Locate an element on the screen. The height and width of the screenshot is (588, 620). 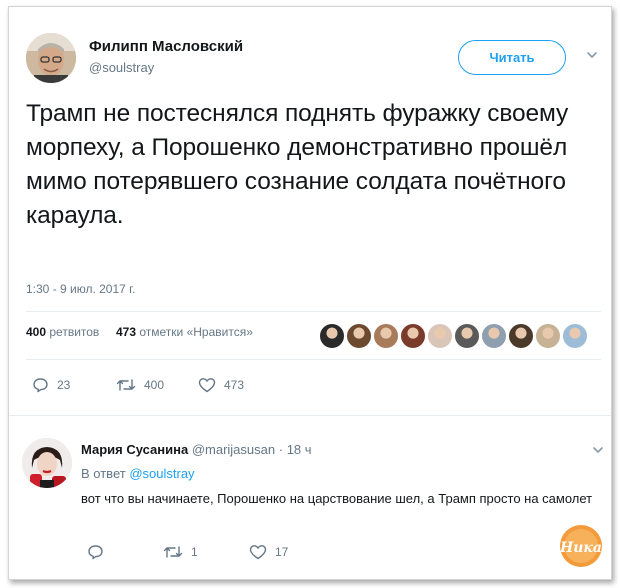
reply-button: 23 is located at coordinates (51, 385).